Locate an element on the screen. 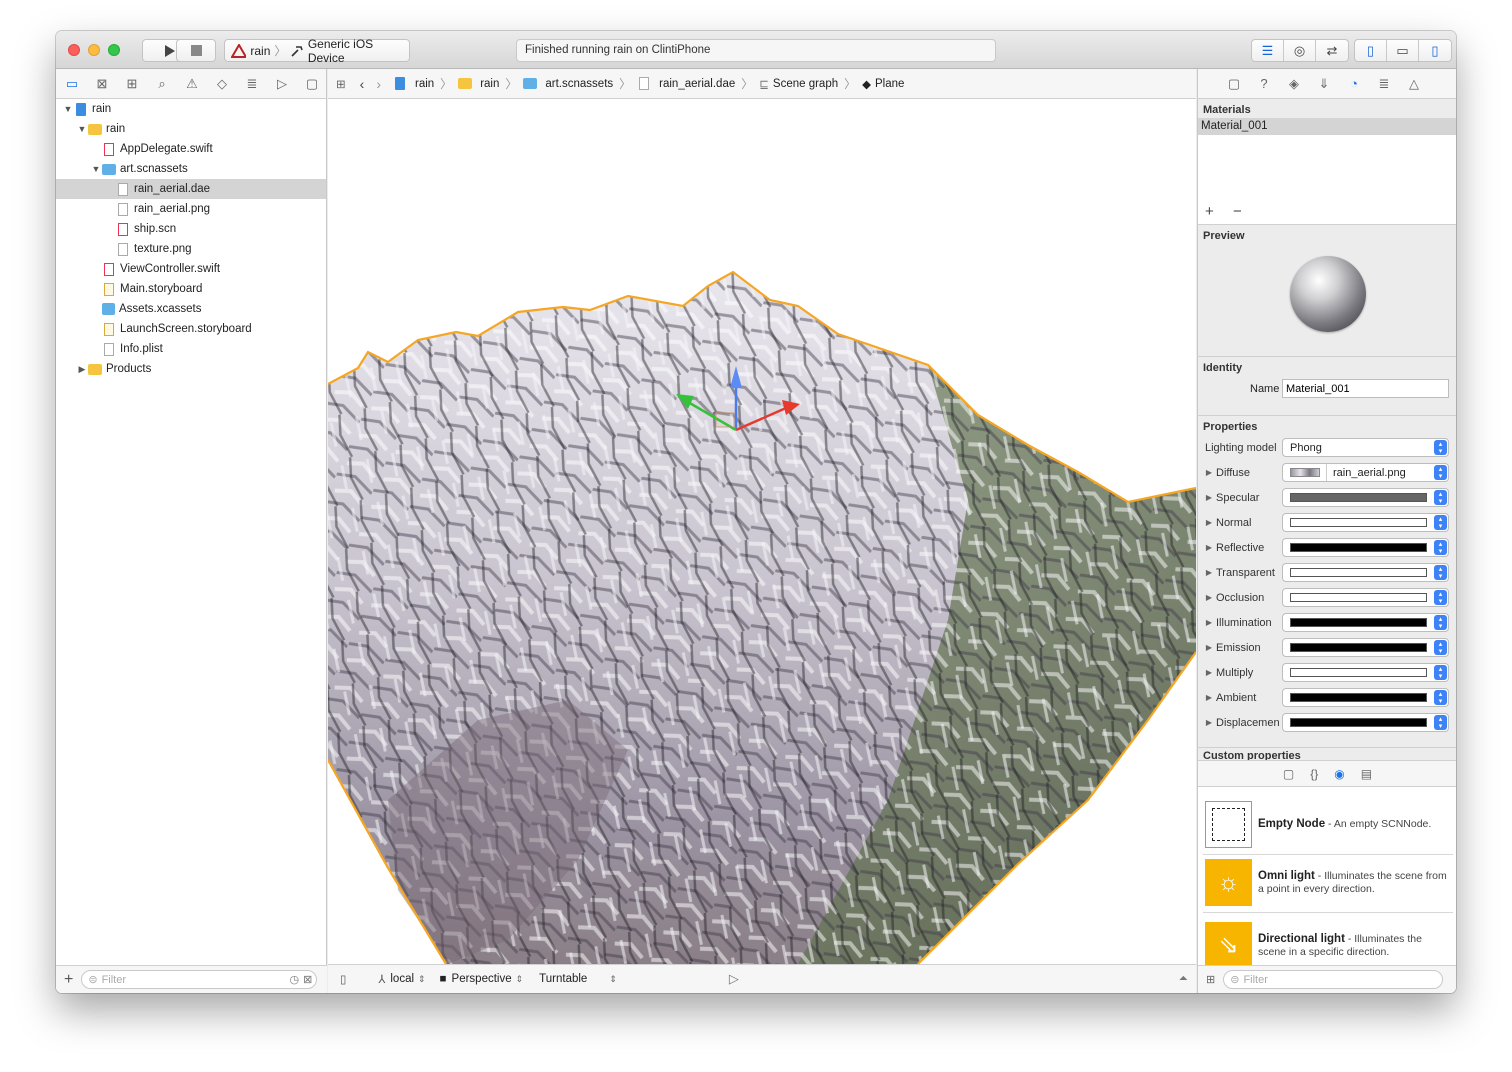 The width and height of the screenshot is (1512, 1072). file-tree-row: Info.plist is located at coordinates (191, 349).